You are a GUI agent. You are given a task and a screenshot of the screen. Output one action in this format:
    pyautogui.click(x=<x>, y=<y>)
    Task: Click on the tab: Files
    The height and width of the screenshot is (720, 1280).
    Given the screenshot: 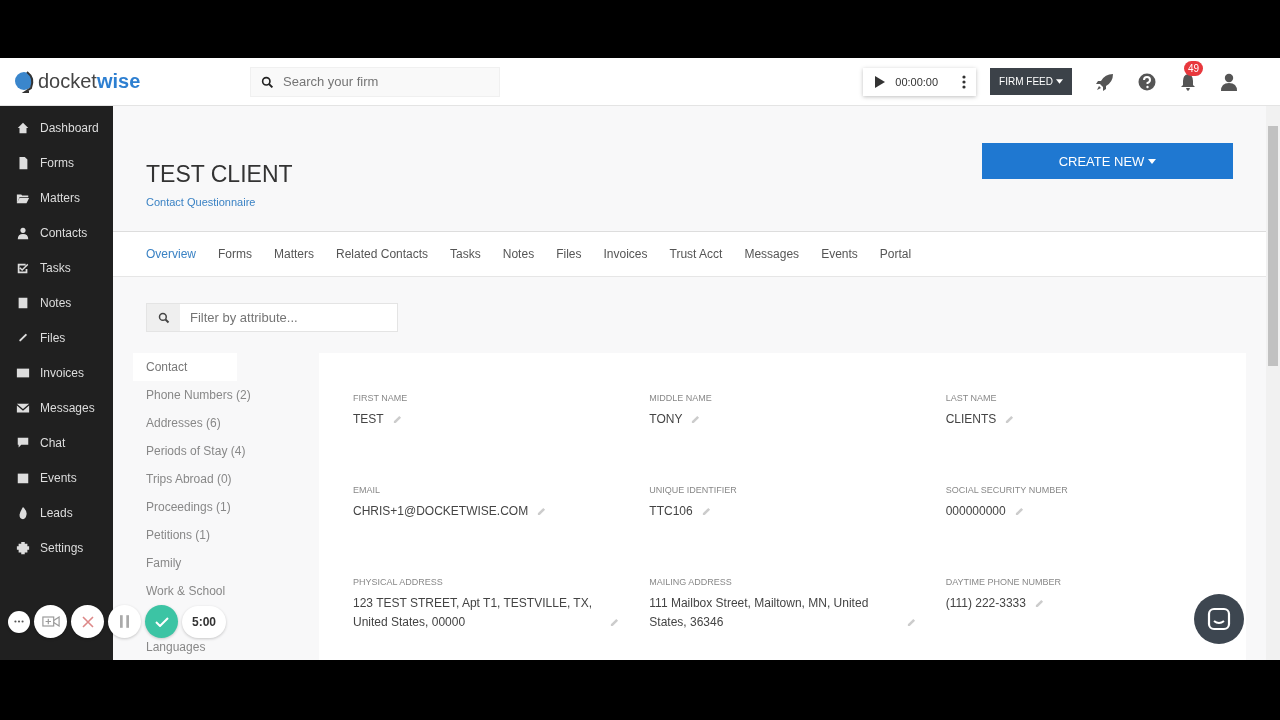 What is the action you would take?
    pyautogui.click(x=569, y=254)
    